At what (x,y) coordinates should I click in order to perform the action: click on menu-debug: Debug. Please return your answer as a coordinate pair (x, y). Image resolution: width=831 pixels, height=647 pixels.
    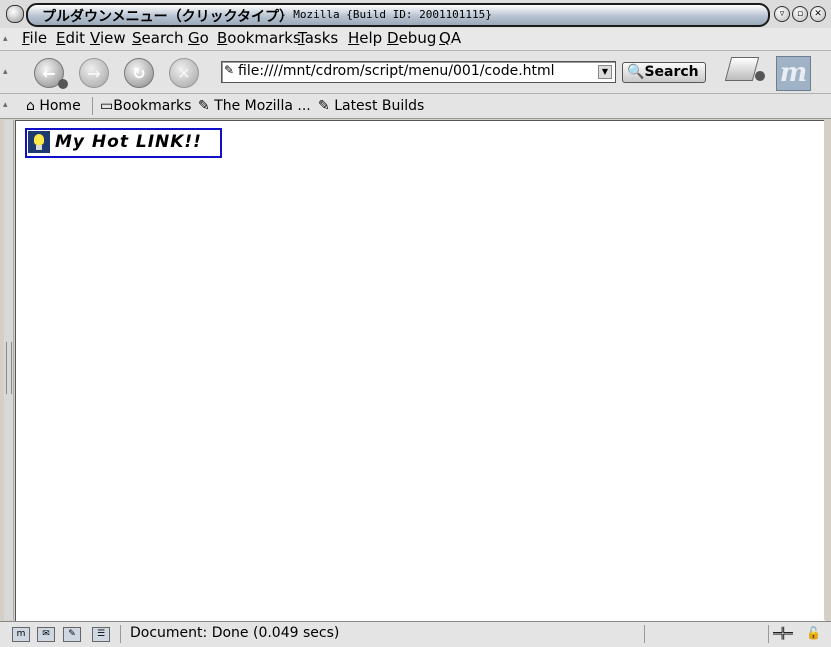
    Looking at the image, I should click on (411, 38).